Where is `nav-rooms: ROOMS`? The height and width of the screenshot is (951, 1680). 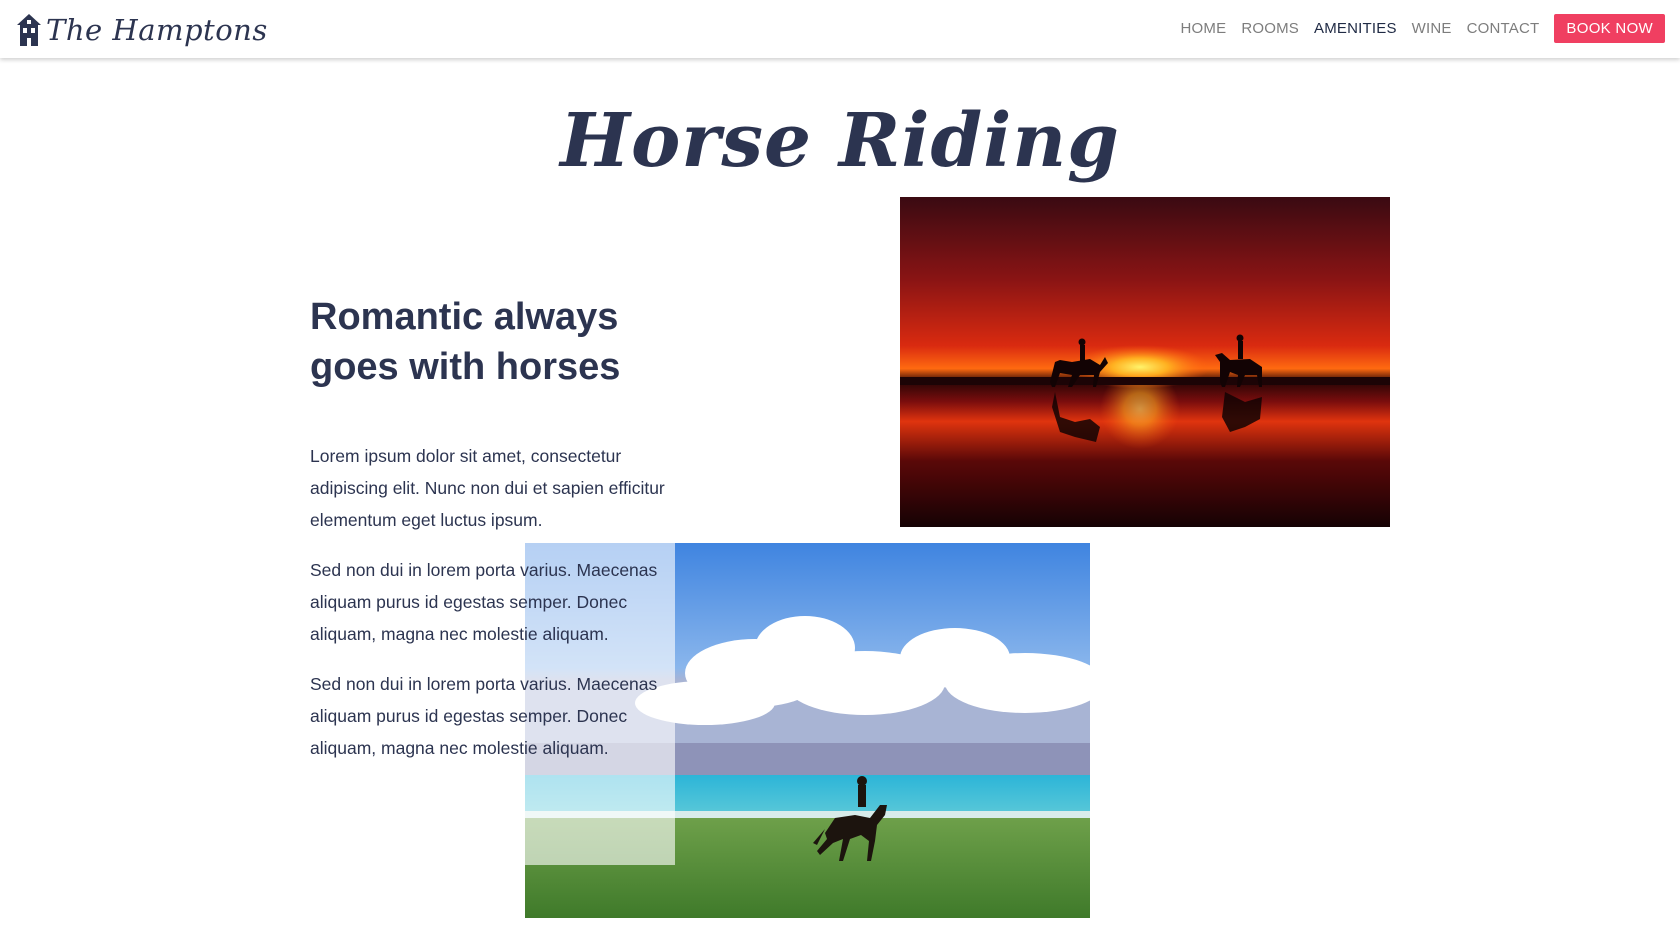 nav-rooms: ROOMS is located at coordinates (1270, 28).